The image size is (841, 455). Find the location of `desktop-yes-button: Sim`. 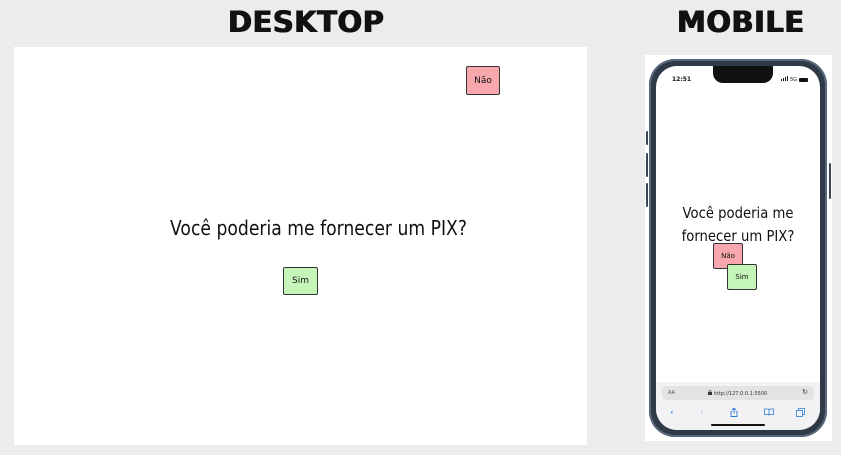

desktop-yes-button: Sim is located at coordinates (300, 281).